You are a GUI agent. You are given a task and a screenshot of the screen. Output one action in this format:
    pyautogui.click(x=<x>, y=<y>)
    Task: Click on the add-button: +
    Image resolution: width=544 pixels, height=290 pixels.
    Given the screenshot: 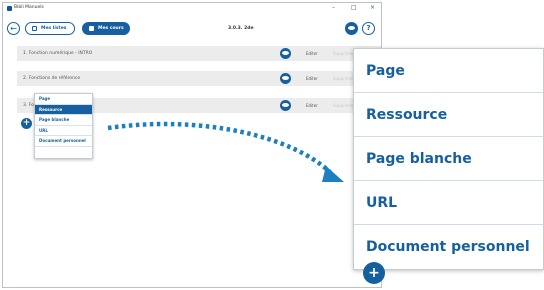 What is the action you would take?
    pyautogui.click(x=26, y=123)
    